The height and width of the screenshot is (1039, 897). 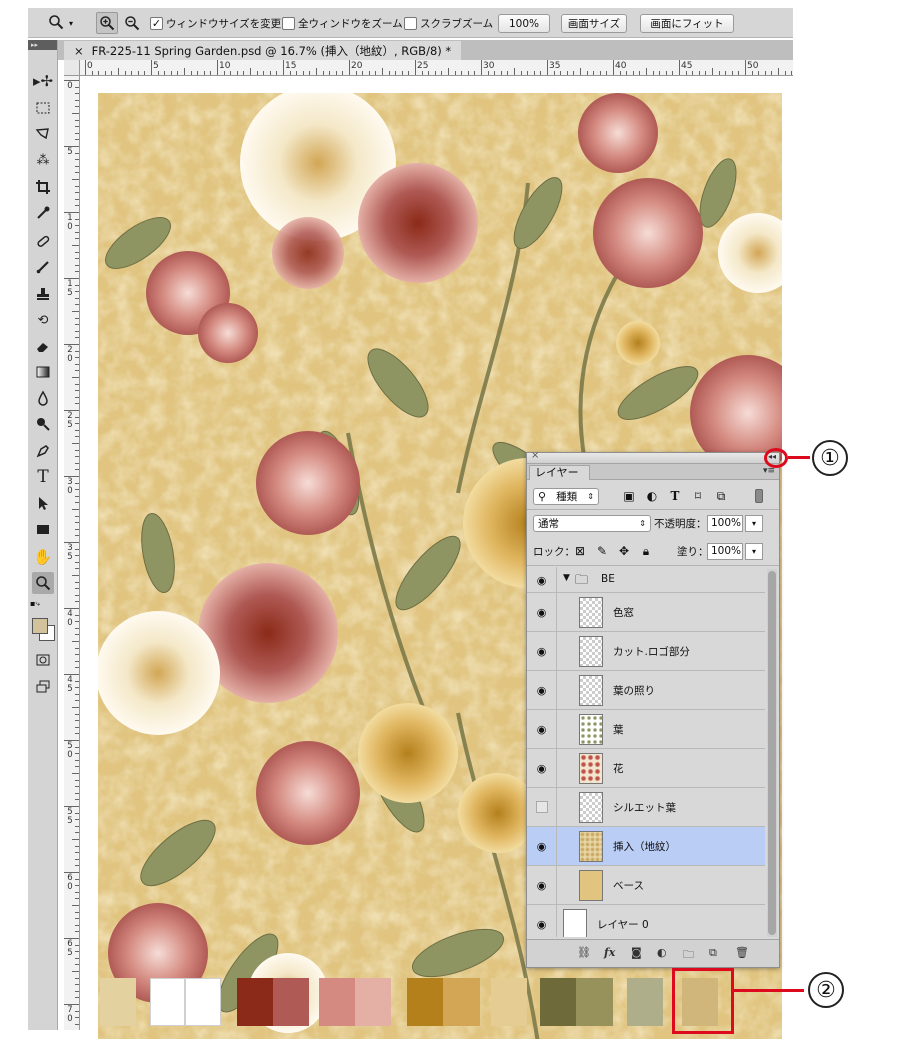 I want to click on filter-adjustment-icon: ◐, so click(x=652, y=496).